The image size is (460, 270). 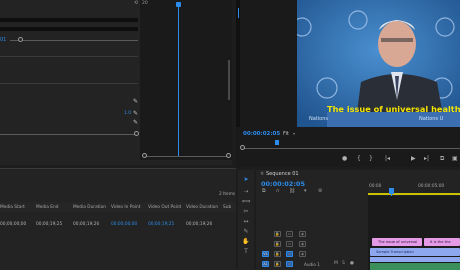 I want to click on column-sub: Sub, so click(x=227, y=207).